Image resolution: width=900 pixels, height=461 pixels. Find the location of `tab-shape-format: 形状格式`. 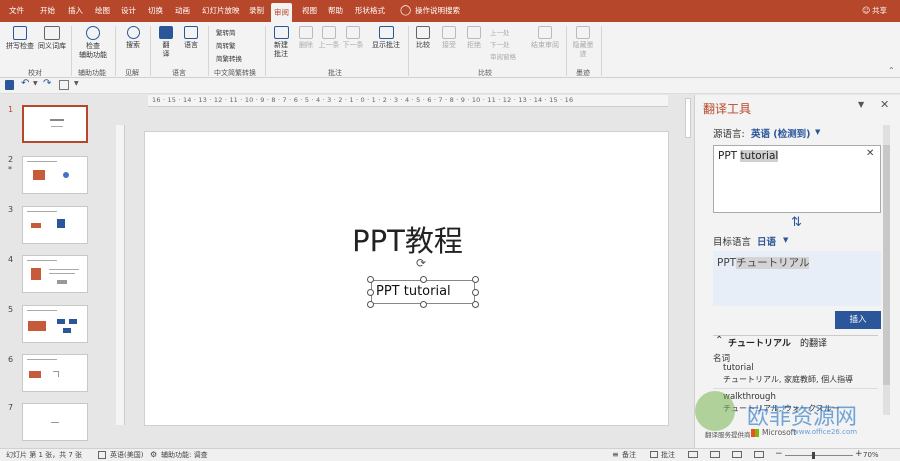

tab-shape-format: 形状格式 is located at coordinates (370, 11).